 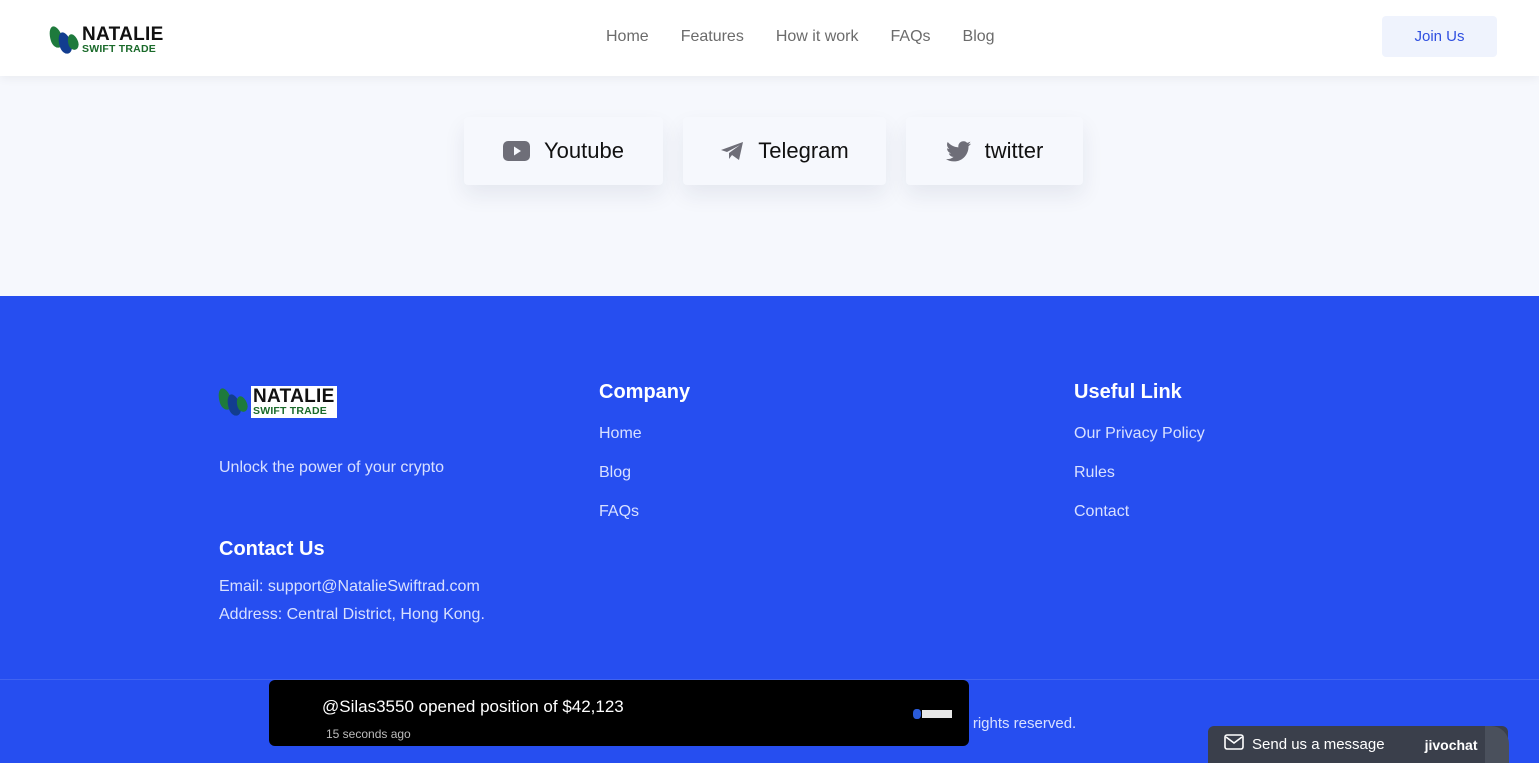 What do you see at coordinates (349, 586) in the screenshot?
I see `contact-email: Email: support@NatalieSwiftrad.com` at bounding box center [349, 586].